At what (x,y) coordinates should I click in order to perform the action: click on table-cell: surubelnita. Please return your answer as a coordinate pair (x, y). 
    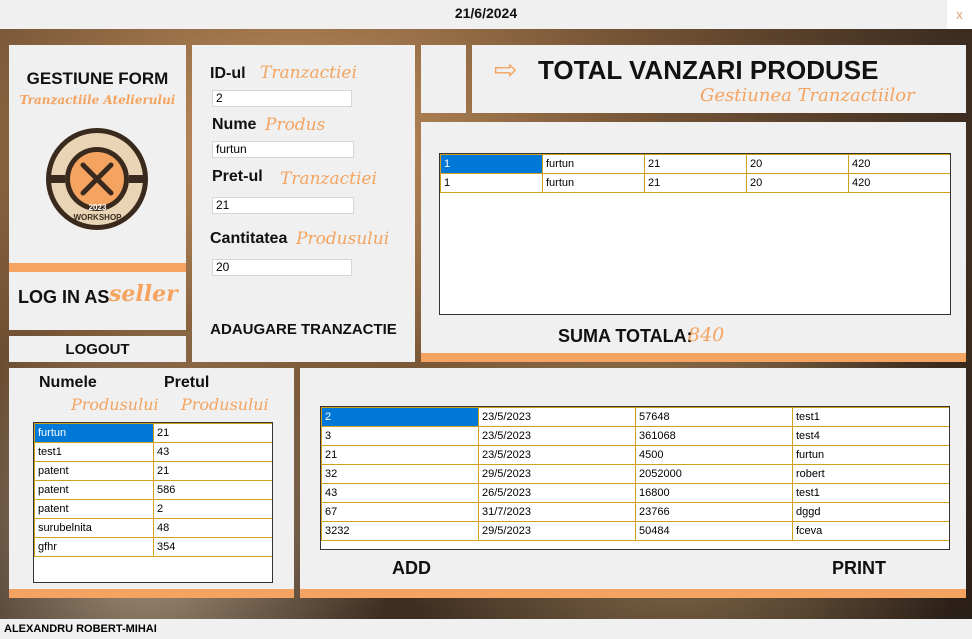
    Looking at the image, I should click on (94, 528).